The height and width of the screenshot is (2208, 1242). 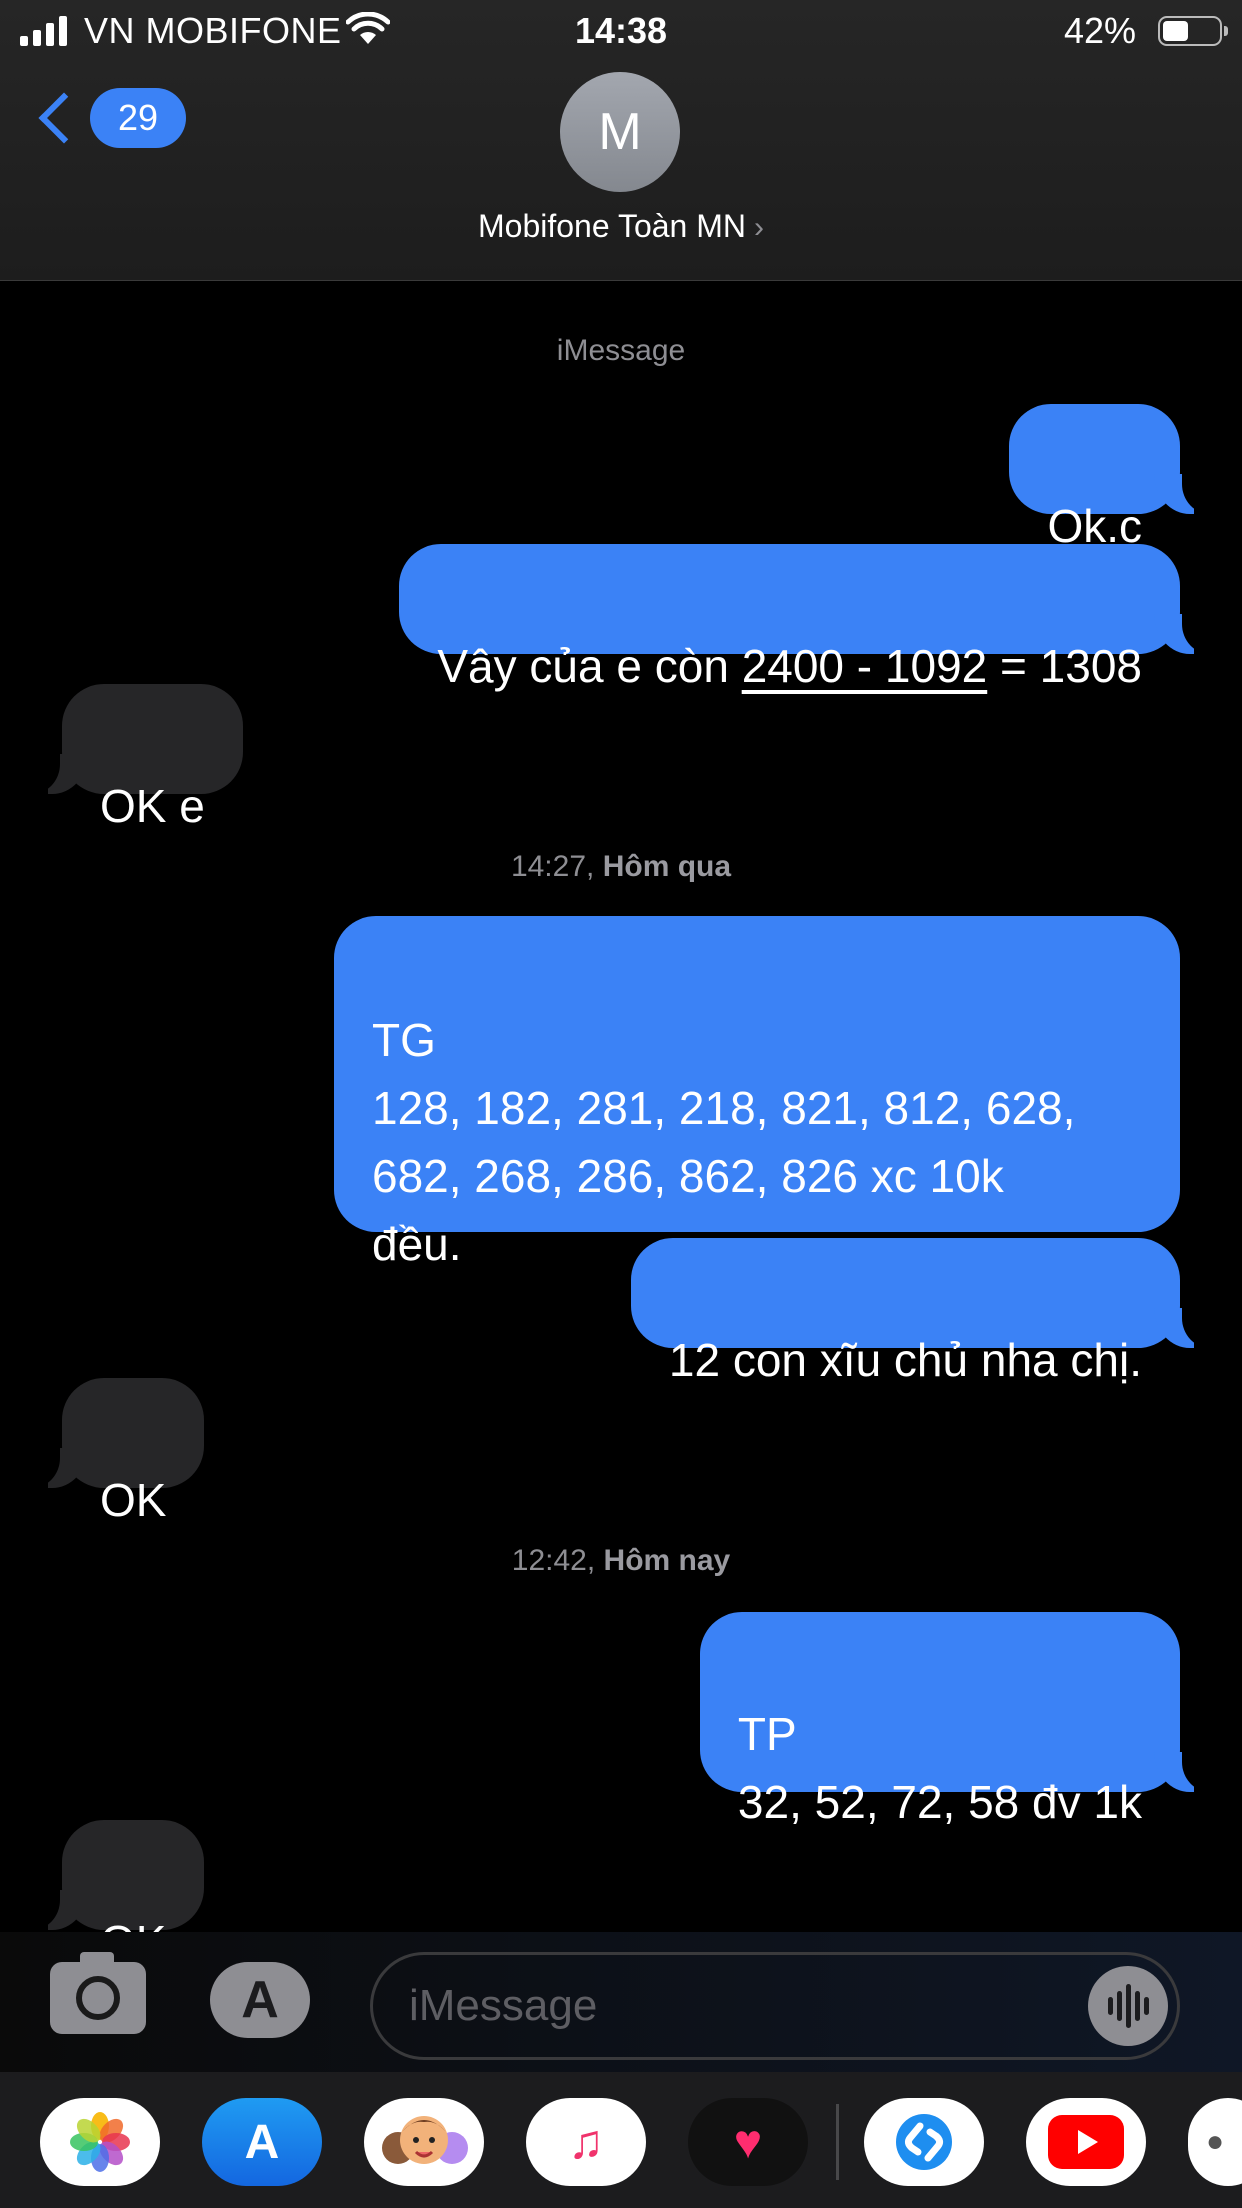 I want to click on timestamp-time: 14:27,, so click(x=552, y=866).